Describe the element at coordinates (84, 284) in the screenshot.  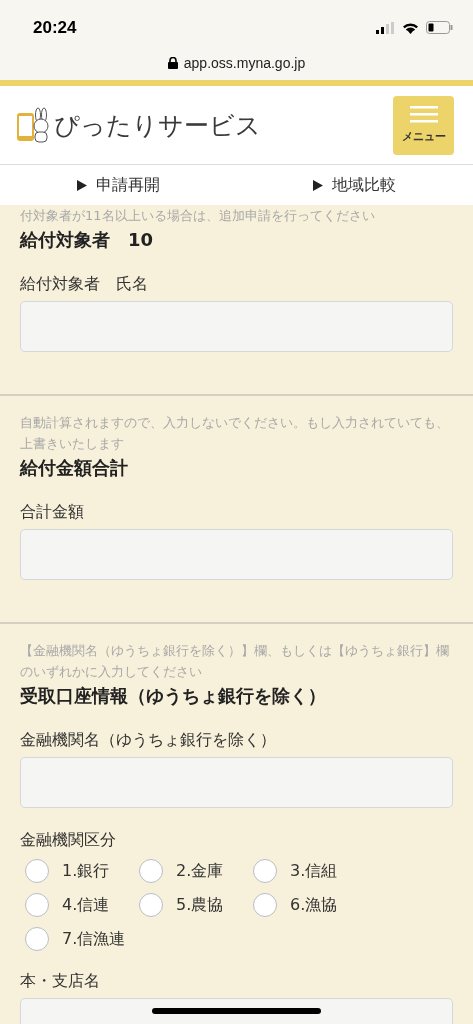
I see `field-label: 給付対象者 氏名` at that location.